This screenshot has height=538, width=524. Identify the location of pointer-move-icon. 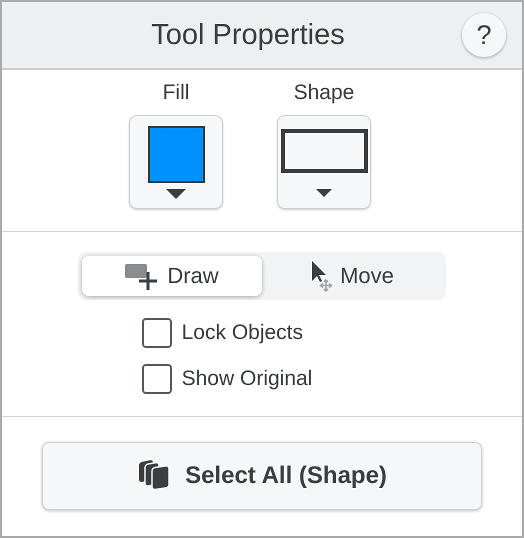
(322, 276).